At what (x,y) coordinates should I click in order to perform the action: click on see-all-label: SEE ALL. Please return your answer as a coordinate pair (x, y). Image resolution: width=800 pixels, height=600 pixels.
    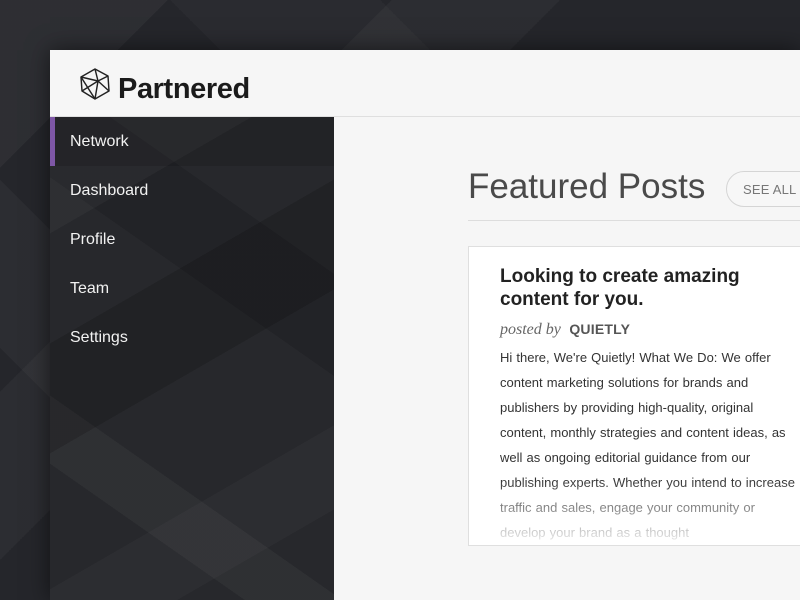
    Looking at the image, I should click on (770, 189).